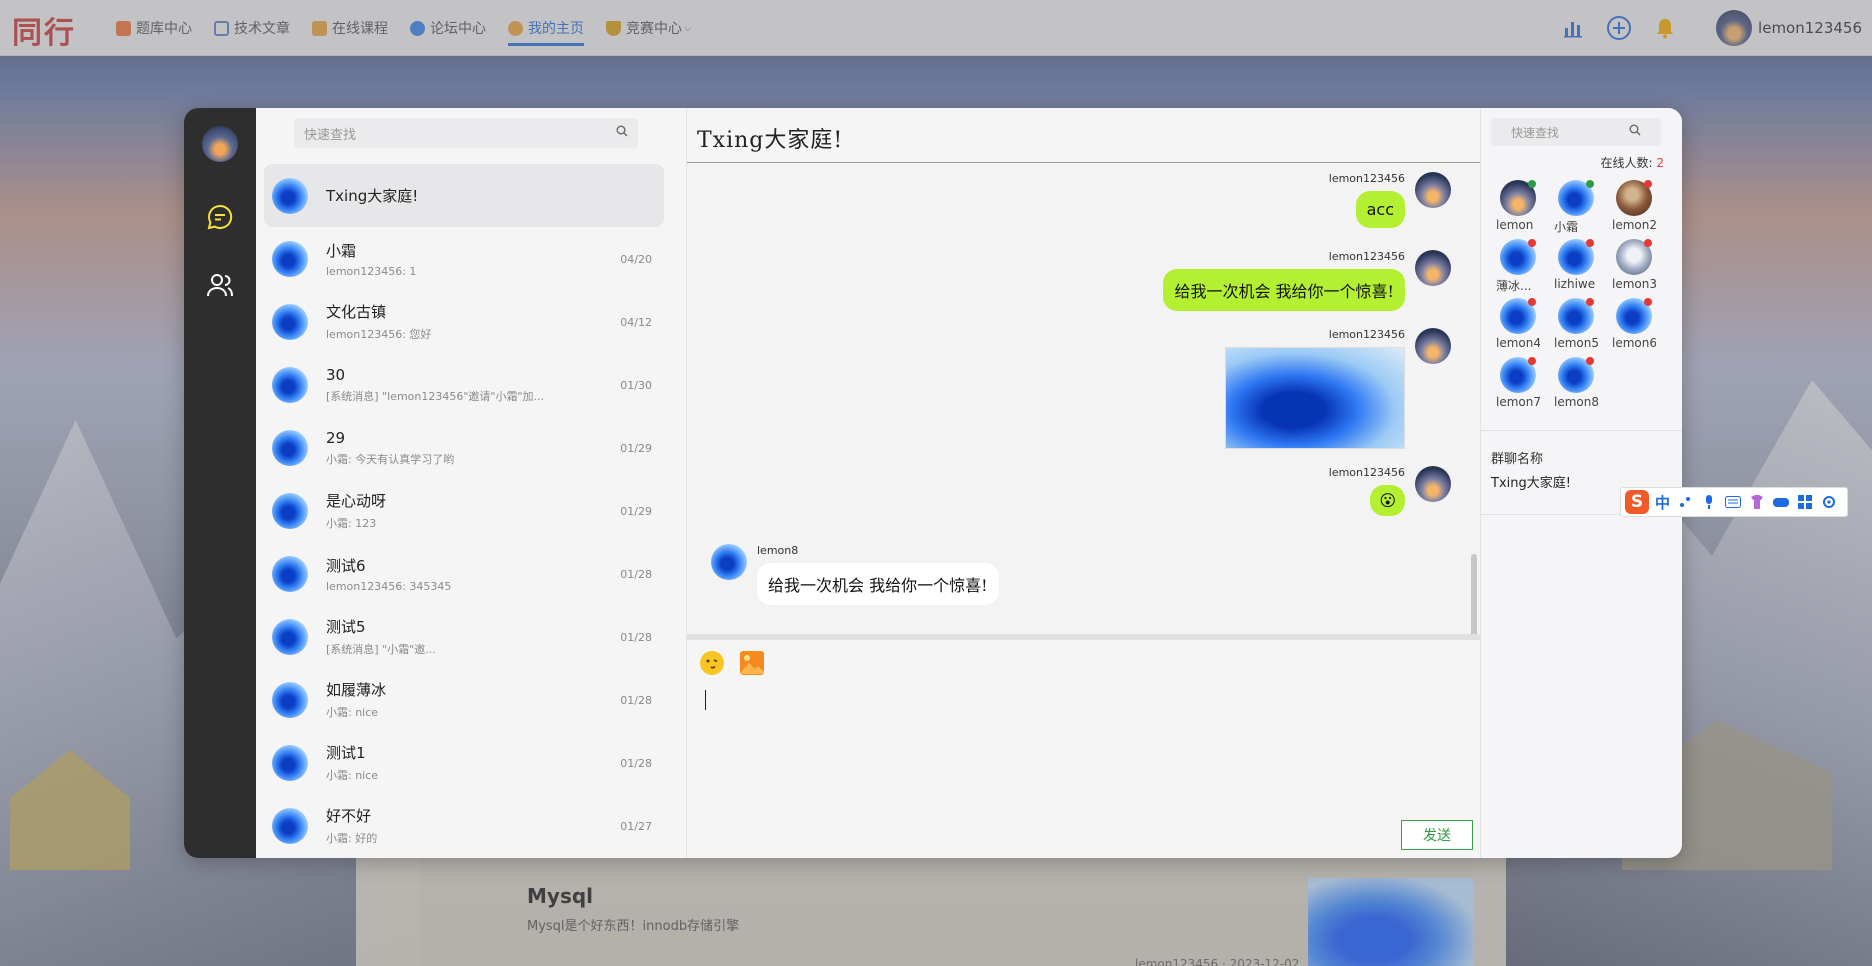 The width and height of the screenshot is (1872, 966). Describe the element at coordinates (636, 763) in the screenshot. I see `conversation-date: 01/28` at that location.